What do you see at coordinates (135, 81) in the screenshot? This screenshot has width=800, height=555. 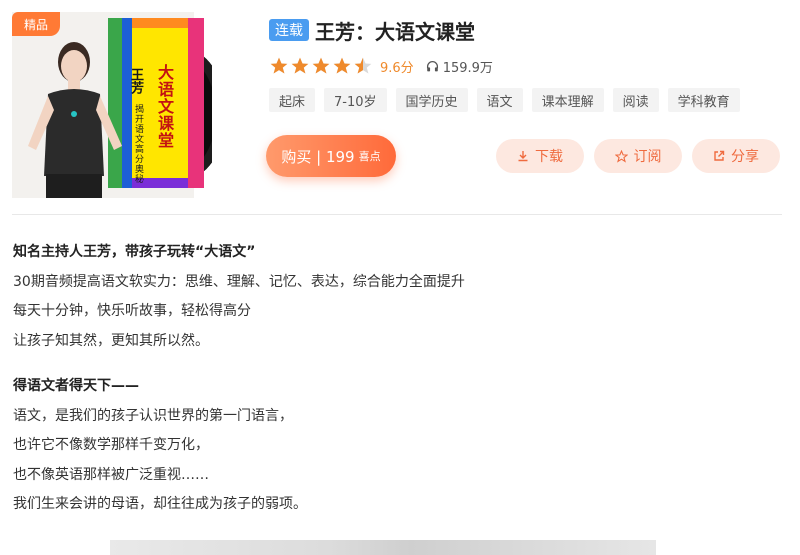 I see `cover-host-name: 王芳` at bounding box center [135, 81].